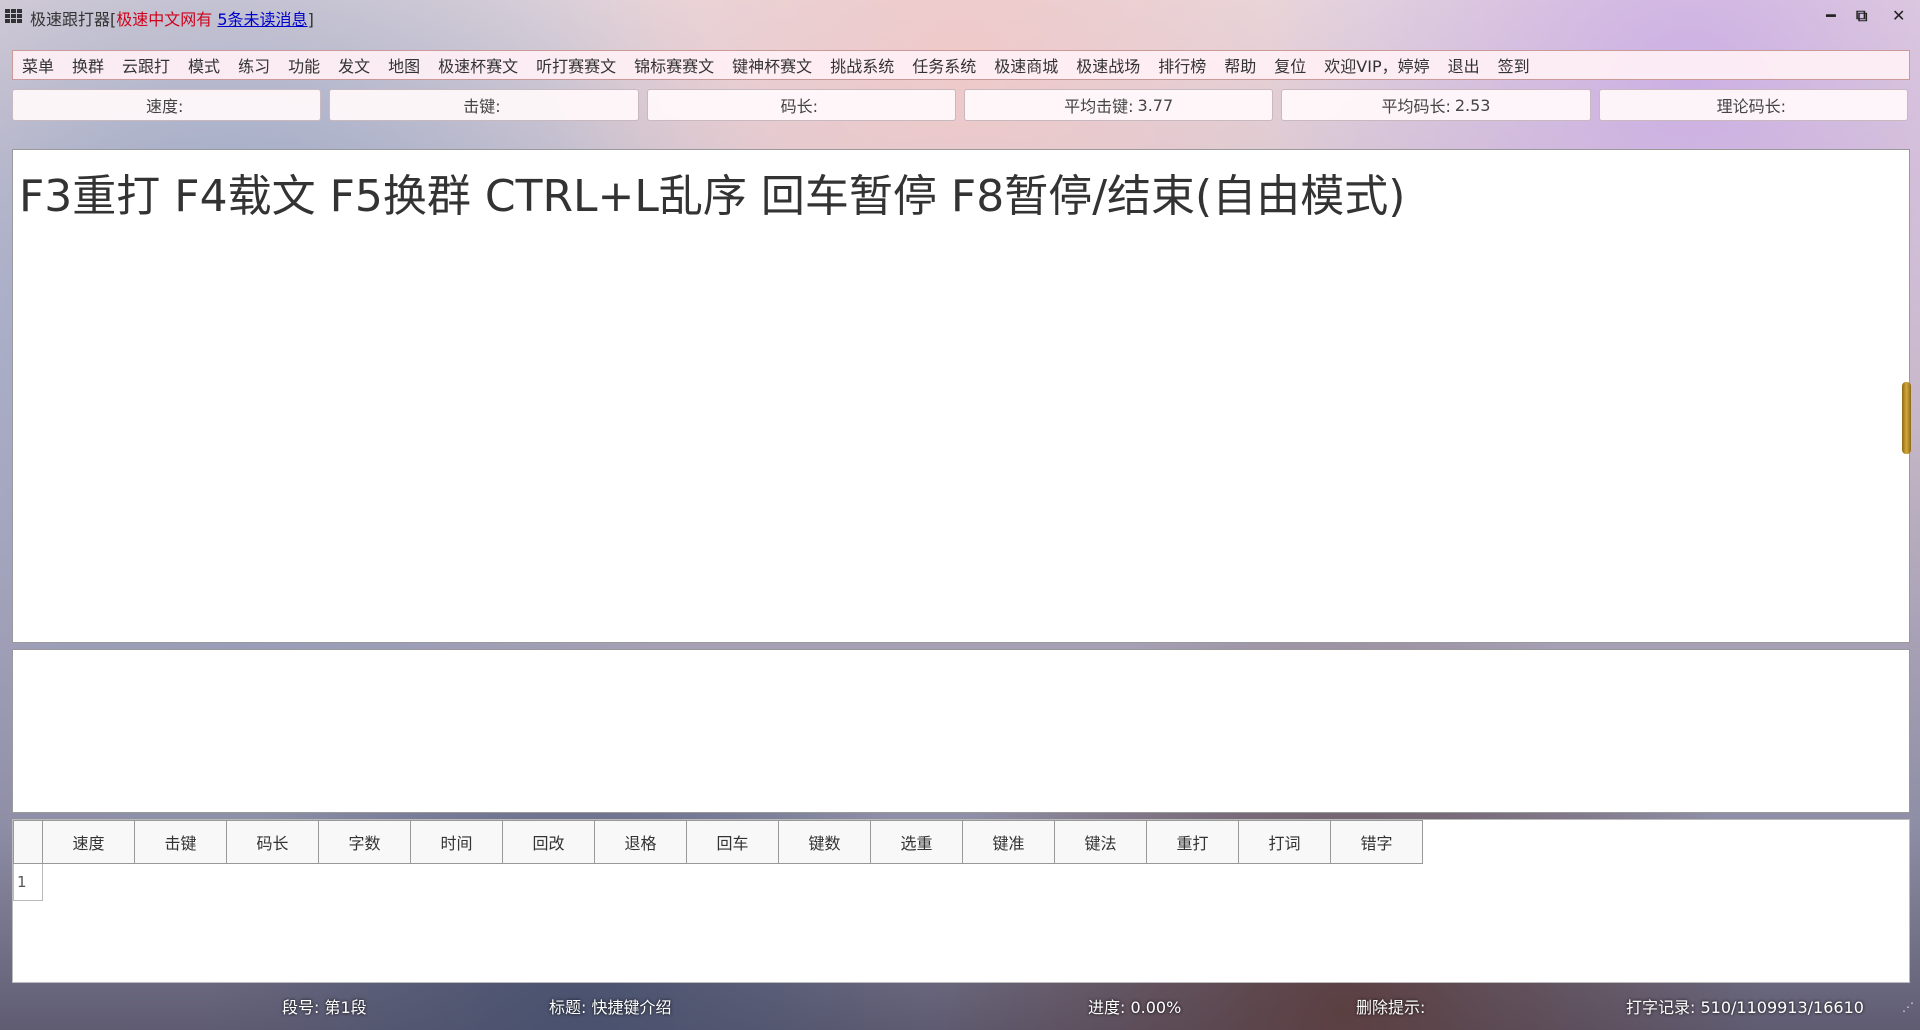 This screenshot has height=1030, width=1920. Describe the element at coordinates (164, 19) in the screenshot. I see `site-name: 极速中文网有` at that location.